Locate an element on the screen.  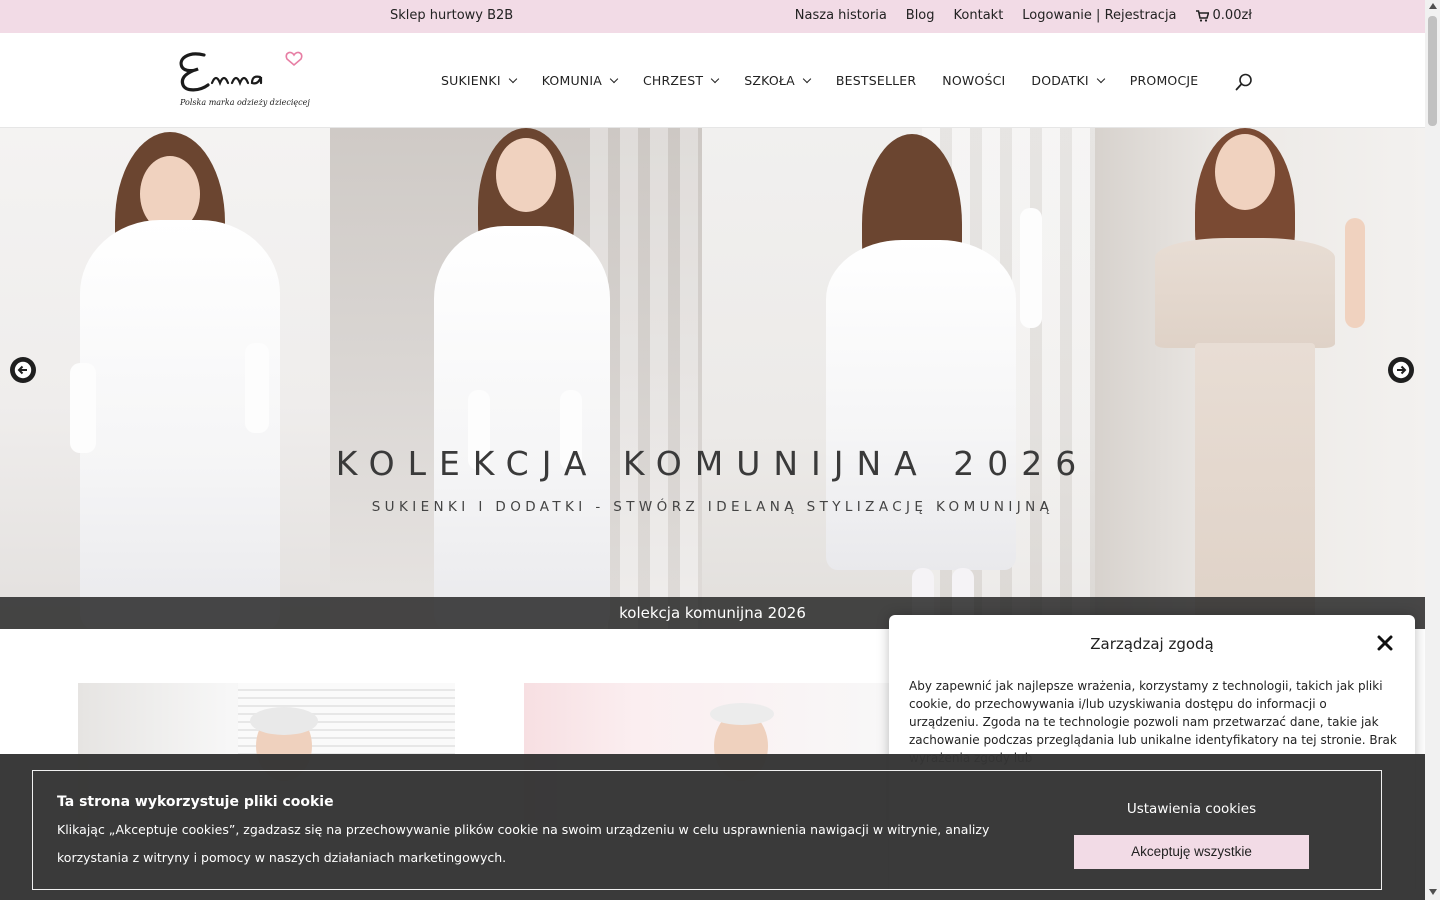
accept-all-cookies-button: Akceptuję wszystkie is located at coordinates (1191, 852).